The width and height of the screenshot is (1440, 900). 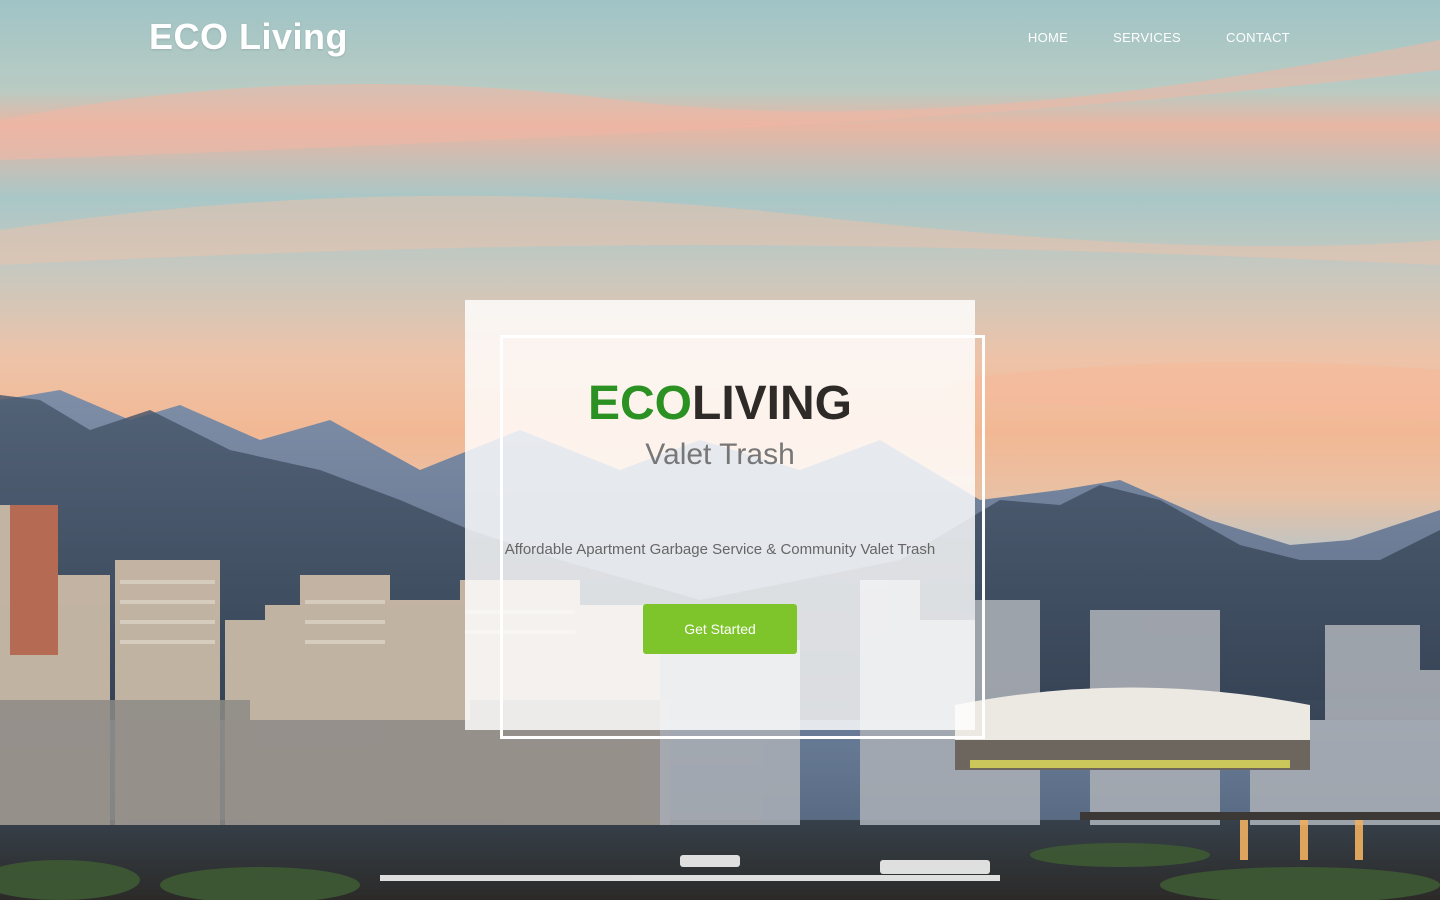 I want to click on hero-brand-title: ECOLIVING, so click(x=720, y=404).